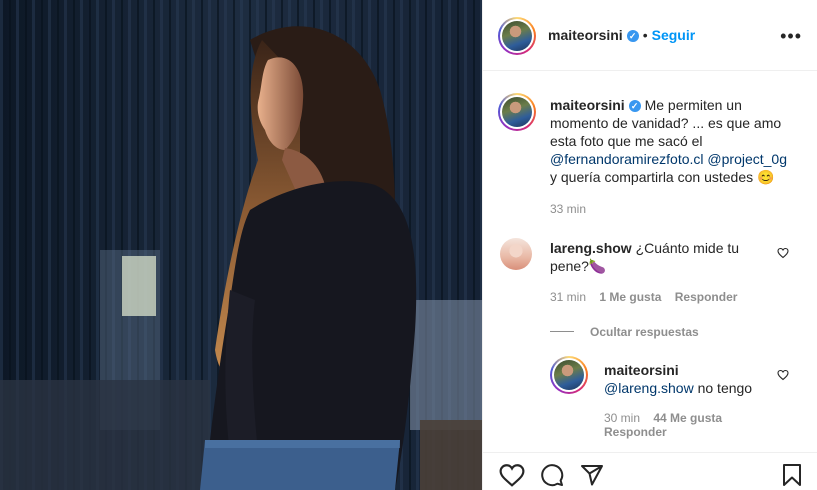  I want to click on heart-icon, so click(512, 475).